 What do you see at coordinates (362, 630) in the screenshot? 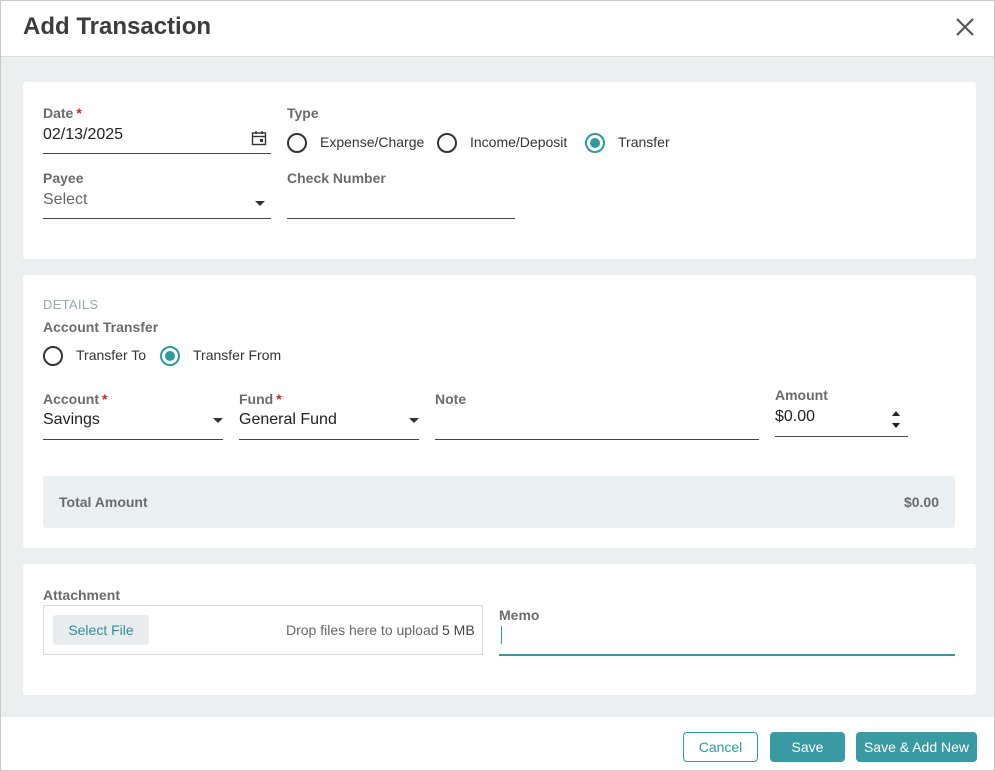
I see `drop-files-text: Drop files here to upload` at bounding box center [362, 630].